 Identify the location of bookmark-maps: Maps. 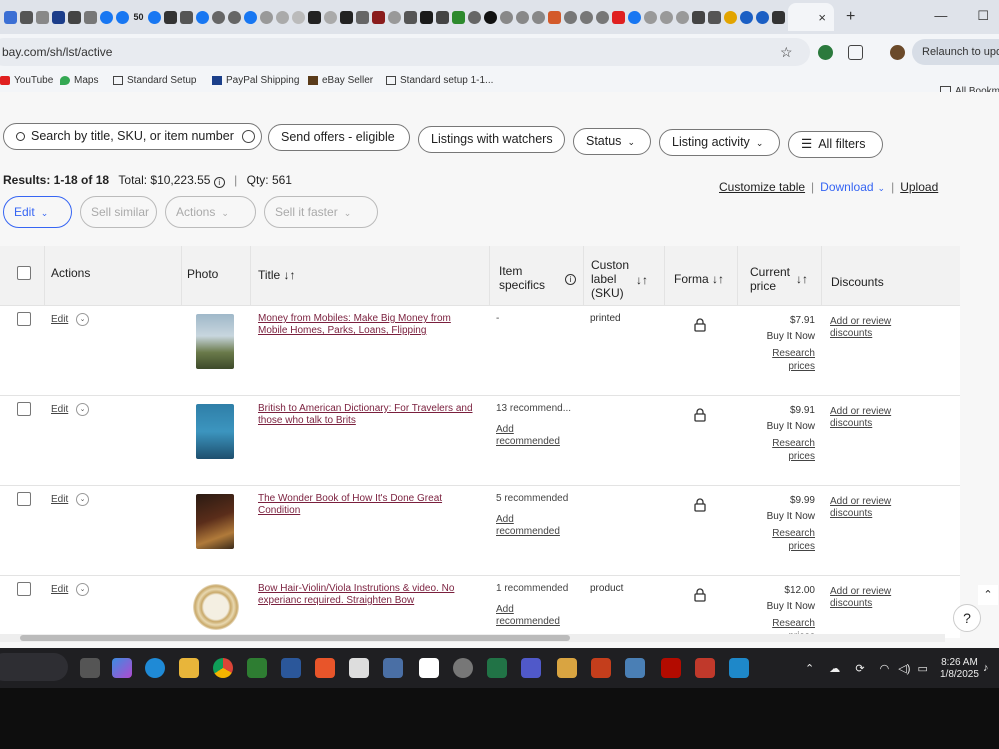
(79, 80).